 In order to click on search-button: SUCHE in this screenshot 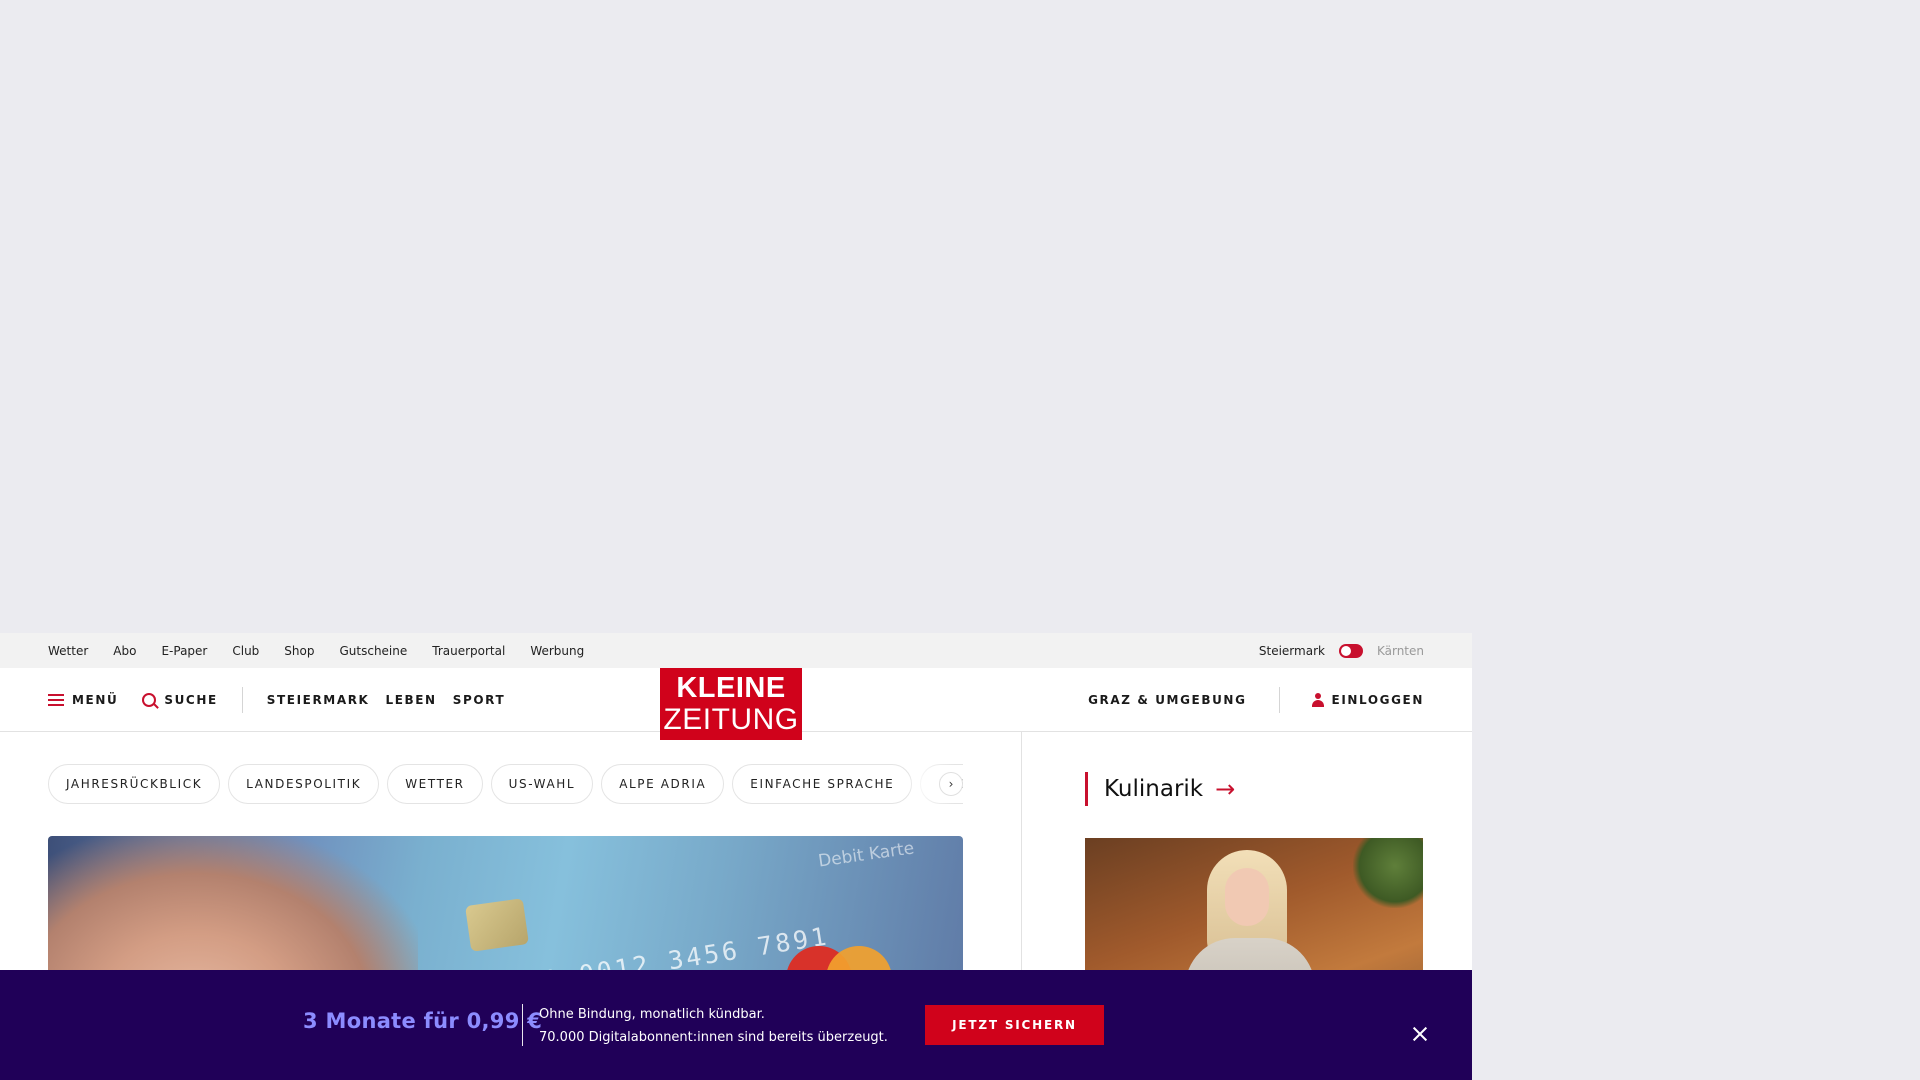, I will do `click(180, 699)`.